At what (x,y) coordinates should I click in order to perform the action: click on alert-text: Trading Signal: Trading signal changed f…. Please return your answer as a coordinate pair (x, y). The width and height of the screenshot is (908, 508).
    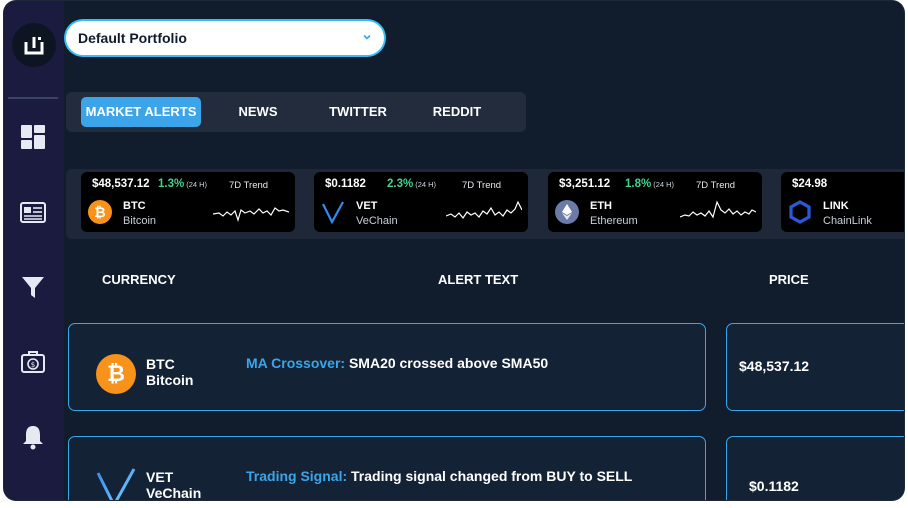
    Looking at the image, I should click on (439, 476).